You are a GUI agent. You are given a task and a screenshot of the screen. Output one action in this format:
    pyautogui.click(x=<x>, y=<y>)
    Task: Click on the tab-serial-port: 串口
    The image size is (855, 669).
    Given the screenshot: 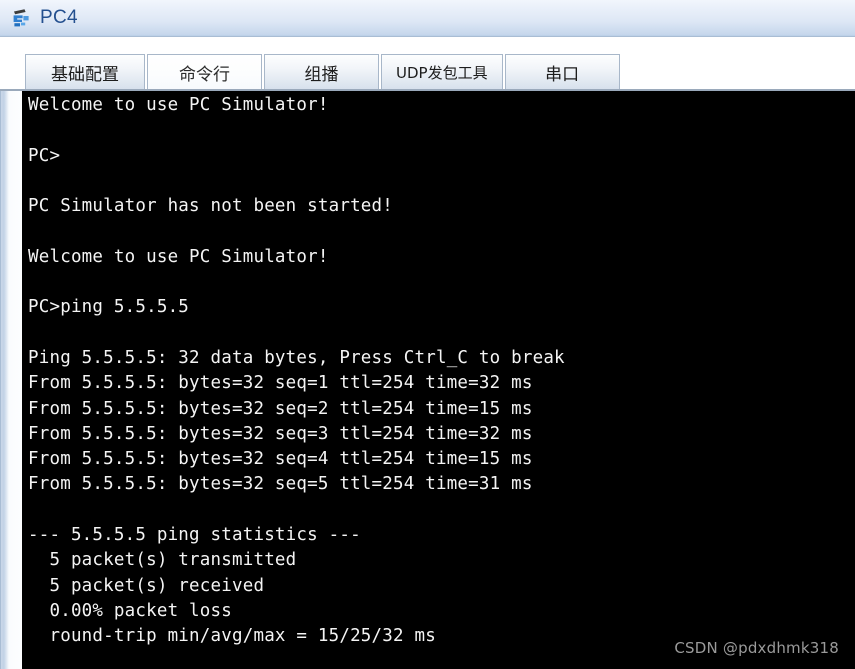 What is the action you would take?
    pyautogui.click(x=562, y=72)
    